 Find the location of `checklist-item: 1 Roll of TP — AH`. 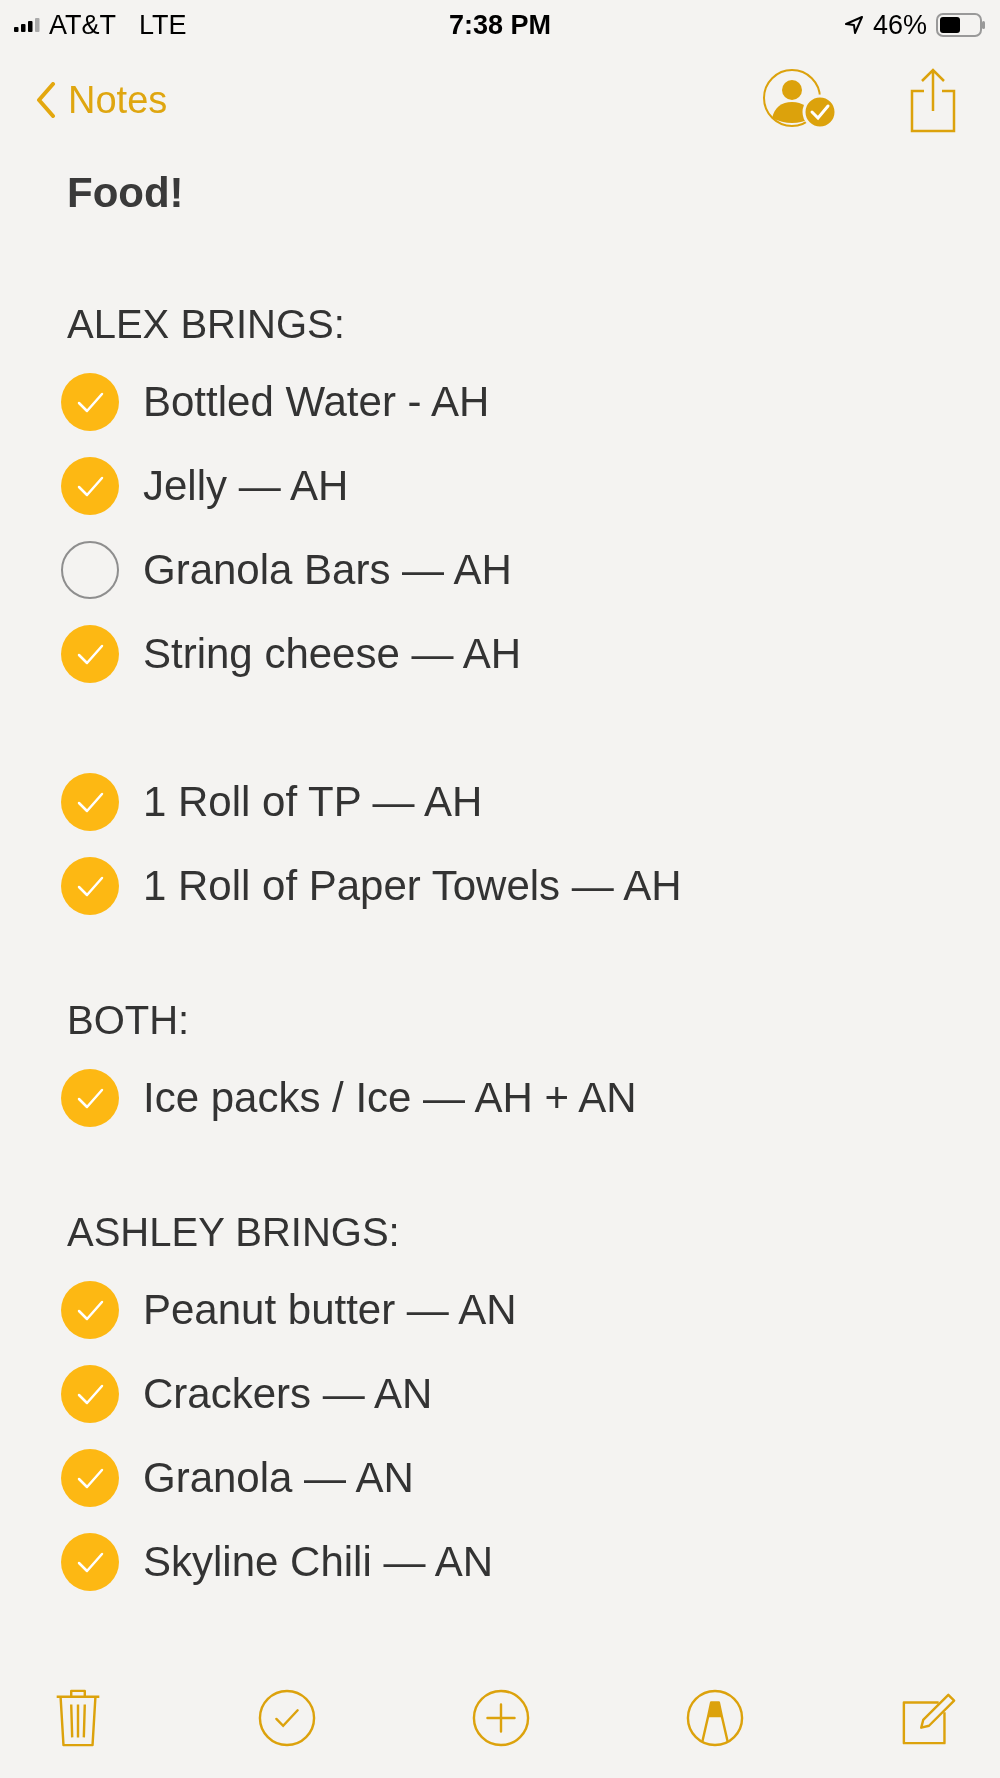

checklist-item: 1 Roll of TP — AH is located at coordinates (313, 802).